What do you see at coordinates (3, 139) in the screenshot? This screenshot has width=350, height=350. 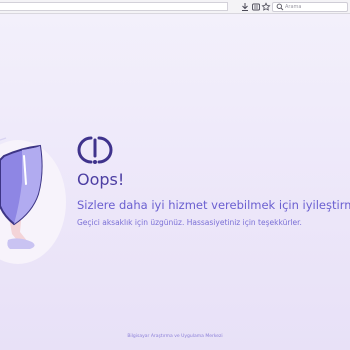 I see `decor-line` at bounding box center [3, 139].